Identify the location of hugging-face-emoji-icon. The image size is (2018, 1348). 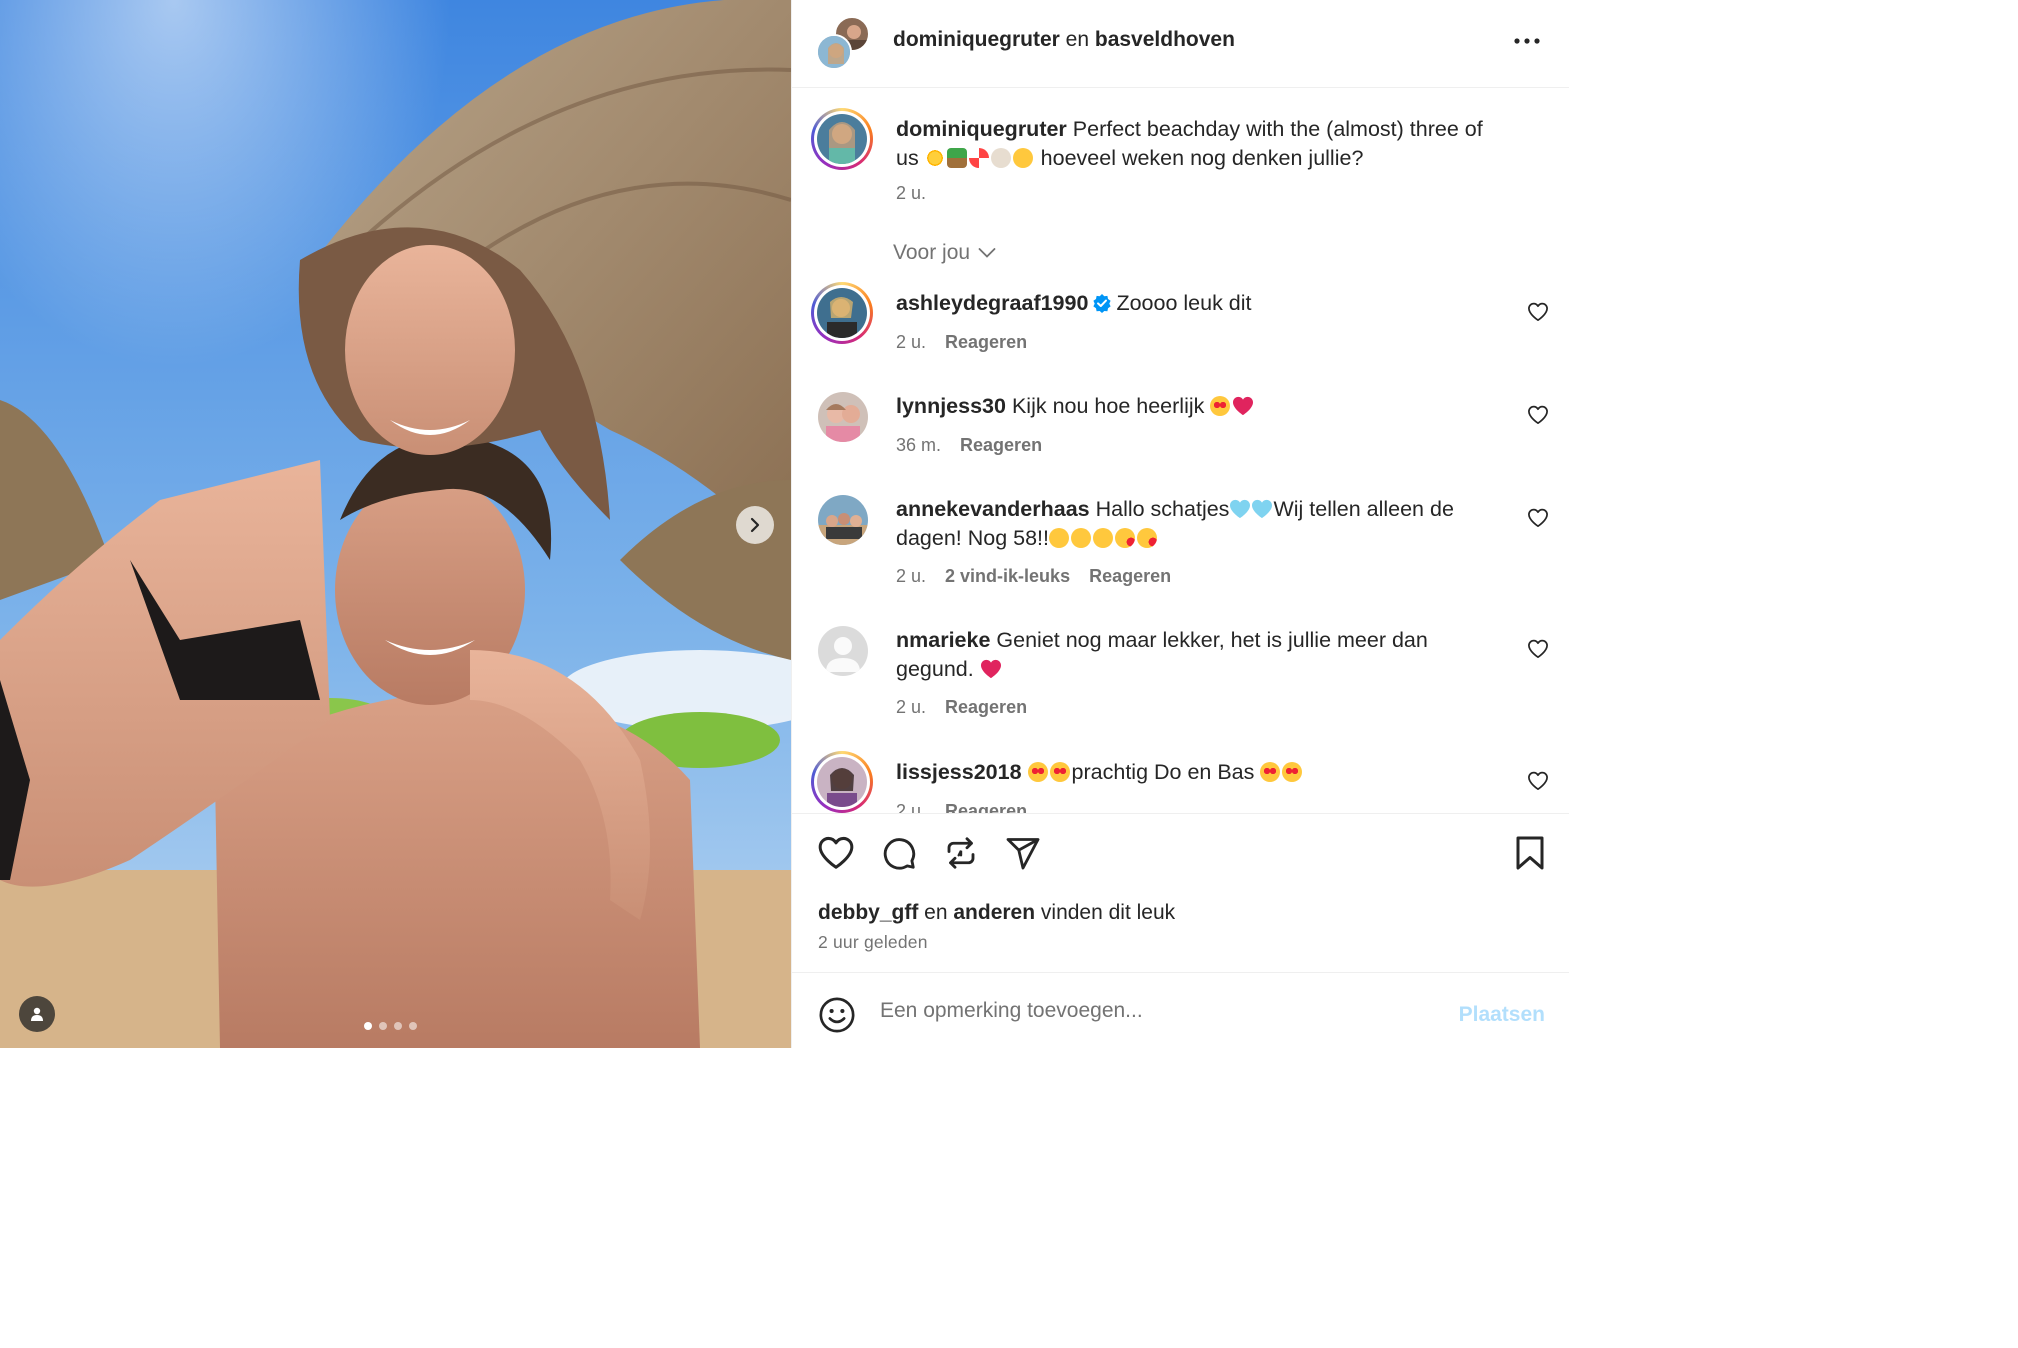
(1022, 158).